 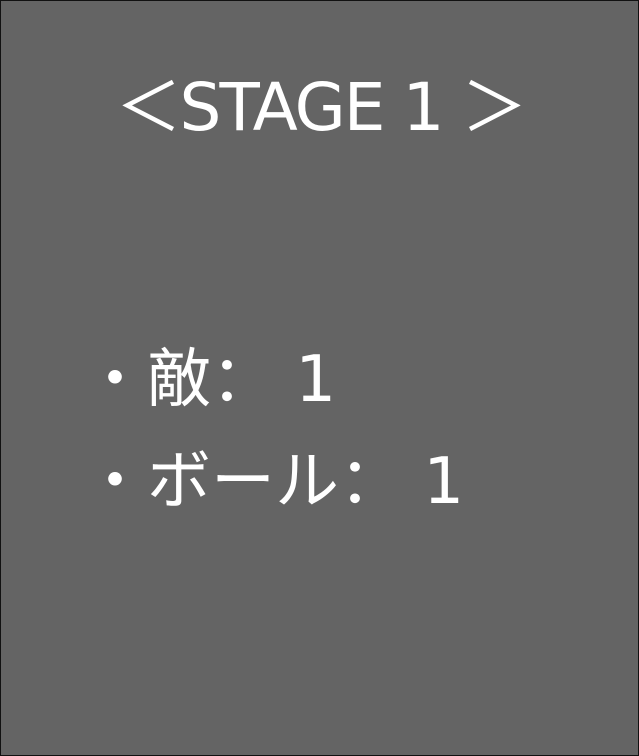 What do you see at coordinates (274, 482) in the screenshot?
I see `ball-count-item: ・ボール： 1` at bounding box center [274, 482].